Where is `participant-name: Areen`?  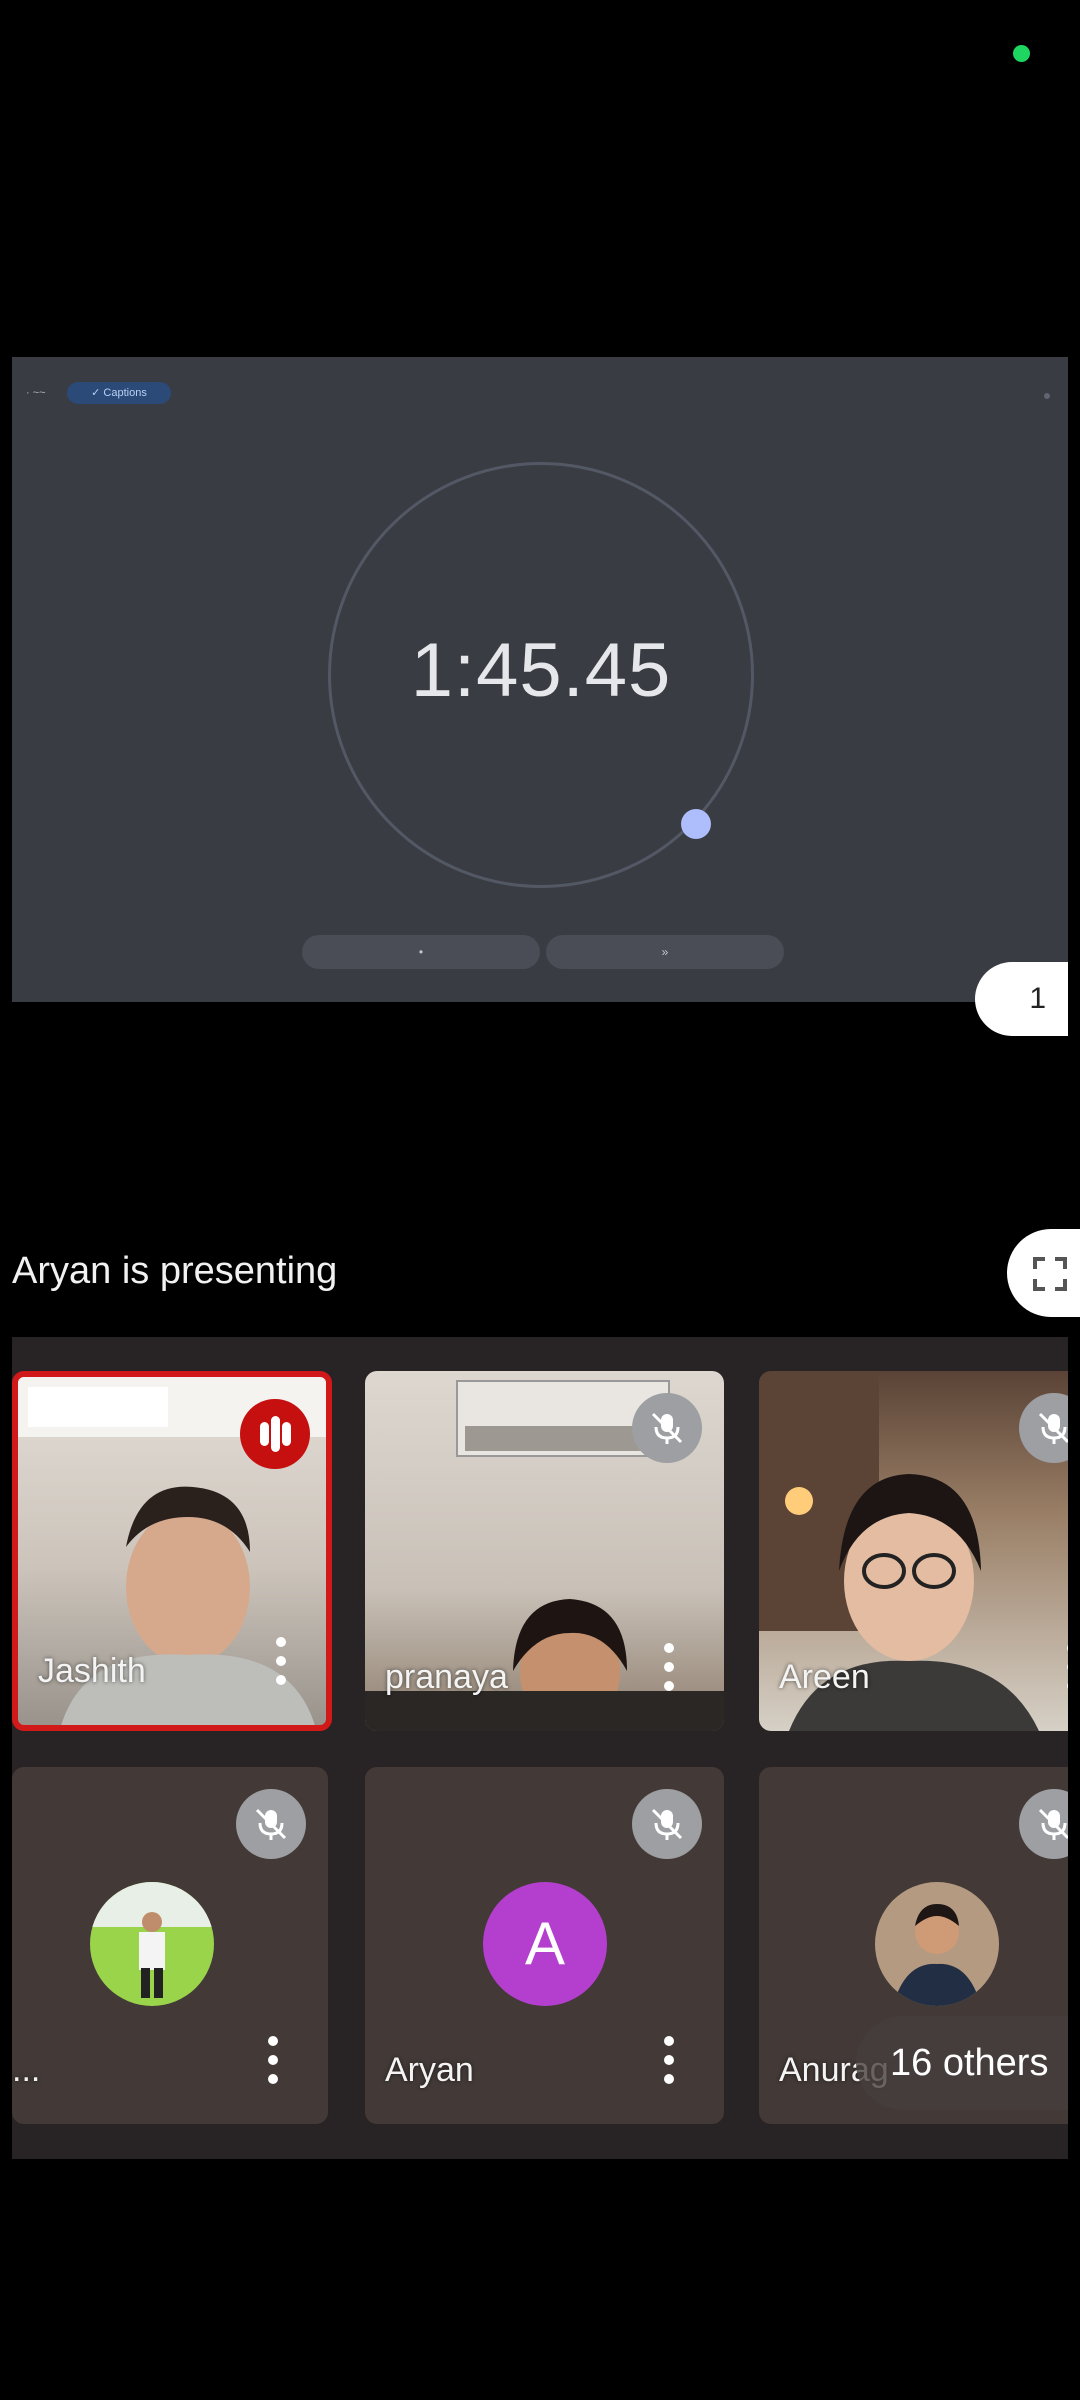
participant-name: Areen is located at coordinates (824, 1677).